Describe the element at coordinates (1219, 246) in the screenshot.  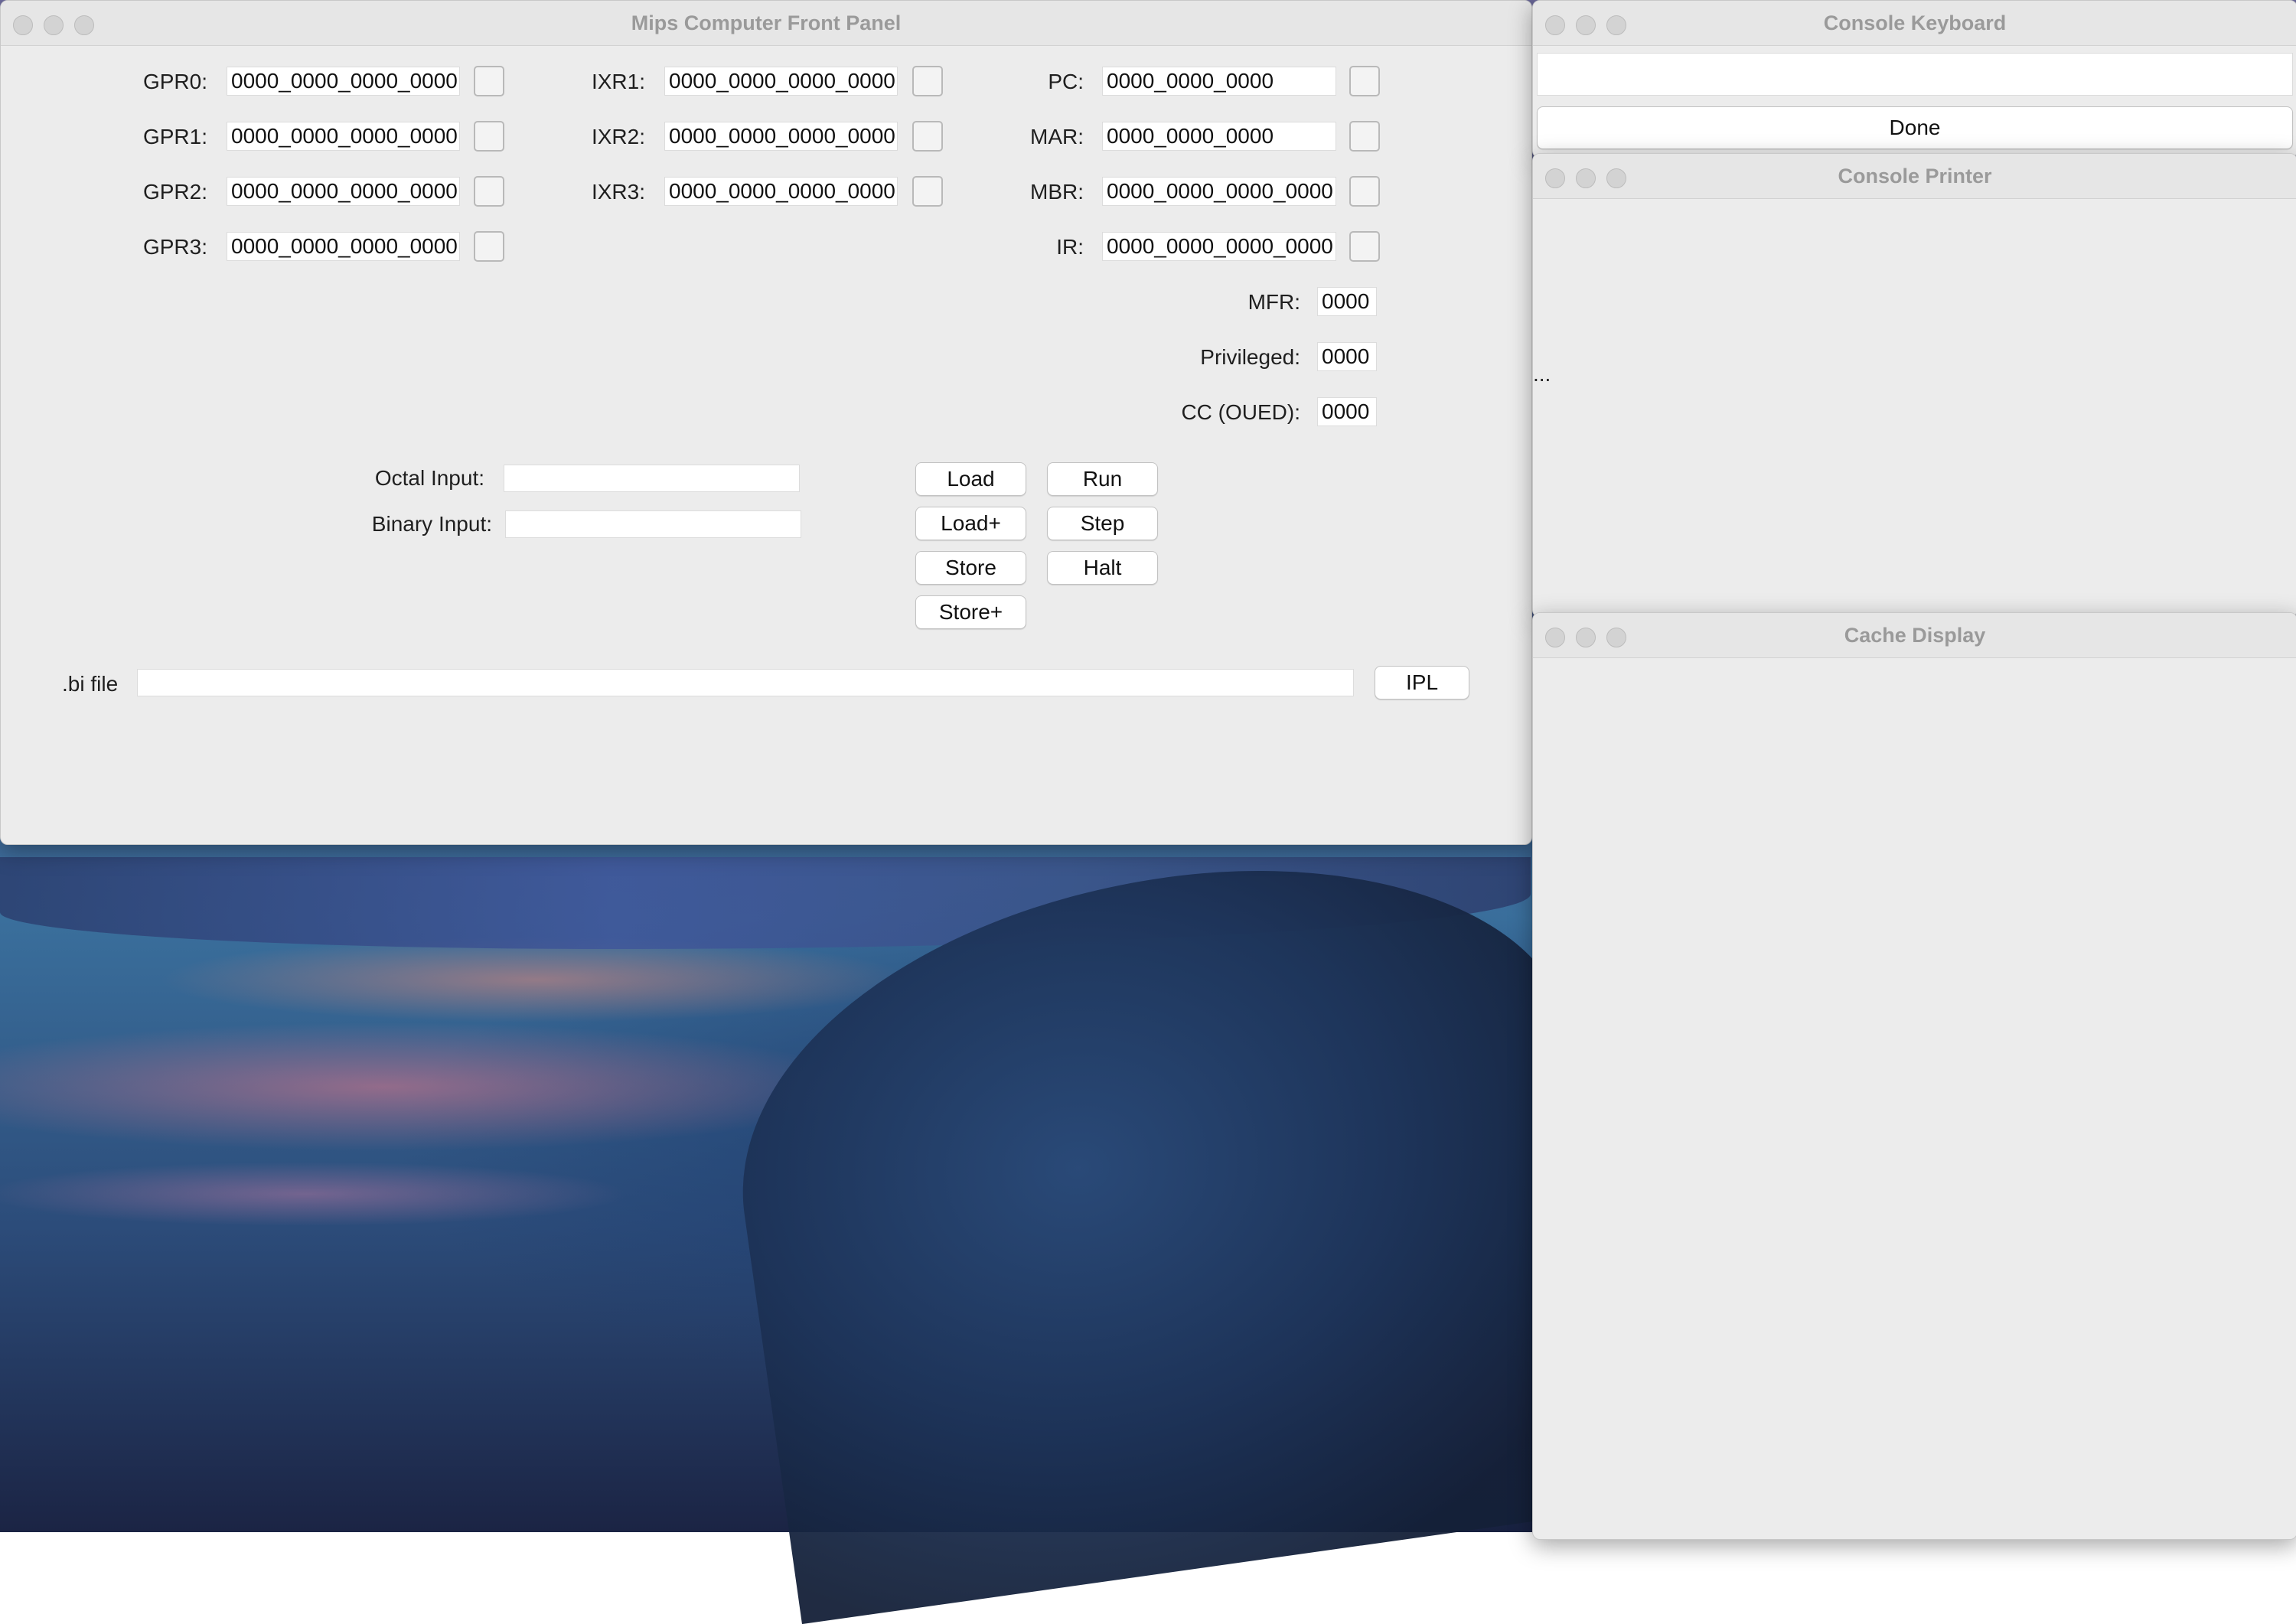
I see `ir-field: 0000_0000_0000_0000` at that location.